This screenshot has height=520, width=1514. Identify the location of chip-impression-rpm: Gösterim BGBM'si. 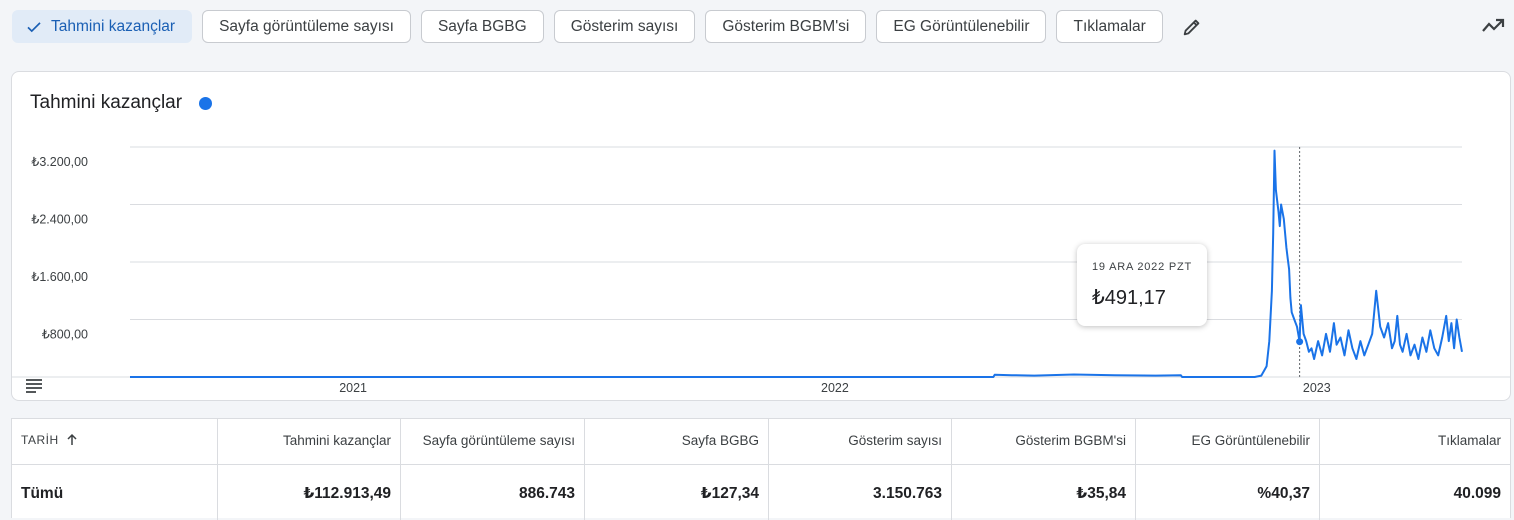
(786, 26).